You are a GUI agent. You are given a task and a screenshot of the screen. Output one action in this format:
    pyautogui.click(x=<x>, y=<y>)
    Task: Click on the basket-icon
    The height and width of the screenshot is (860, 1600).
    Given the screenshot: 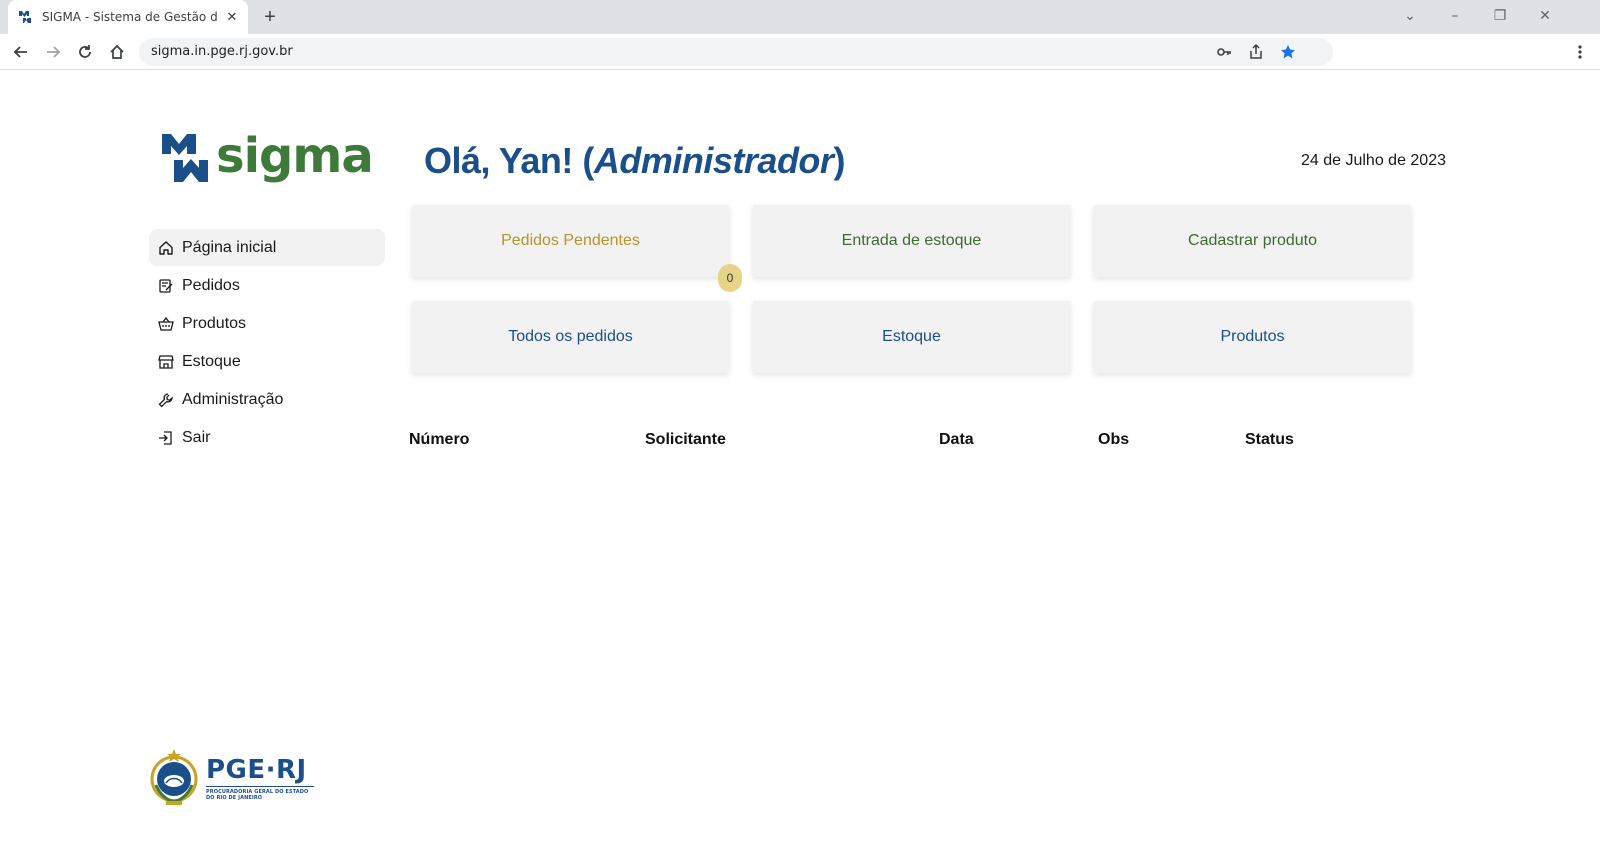 What is the action you would take?
    pyautogui.click(x=166, y=324)
    